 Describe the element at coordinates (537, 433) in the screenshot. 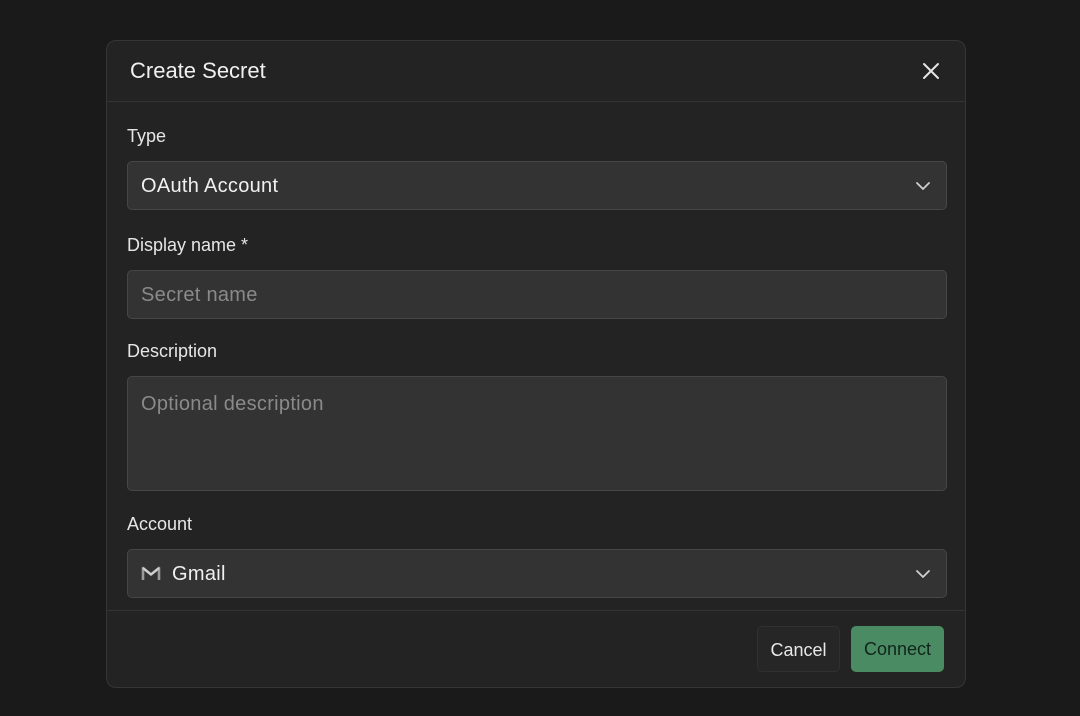

I see `description-textarea: Optional description` at that location.